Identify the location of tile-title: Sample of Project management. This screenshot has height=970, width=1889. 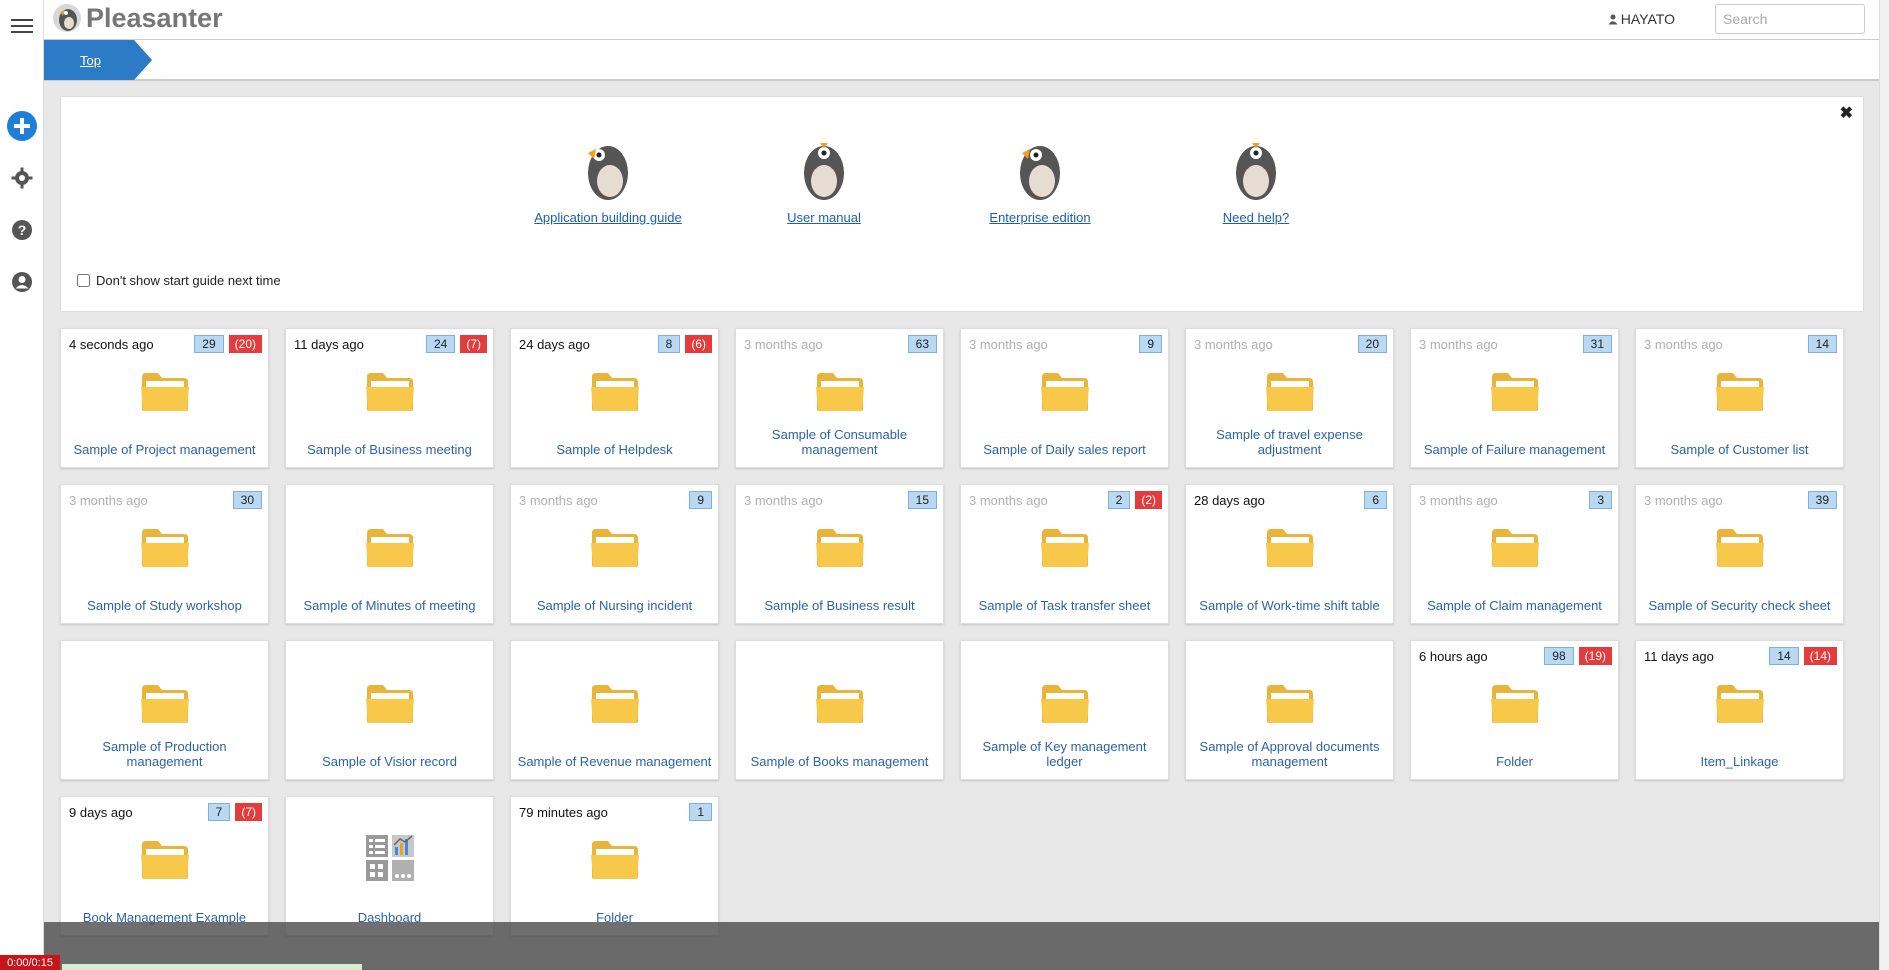
(164, 449).